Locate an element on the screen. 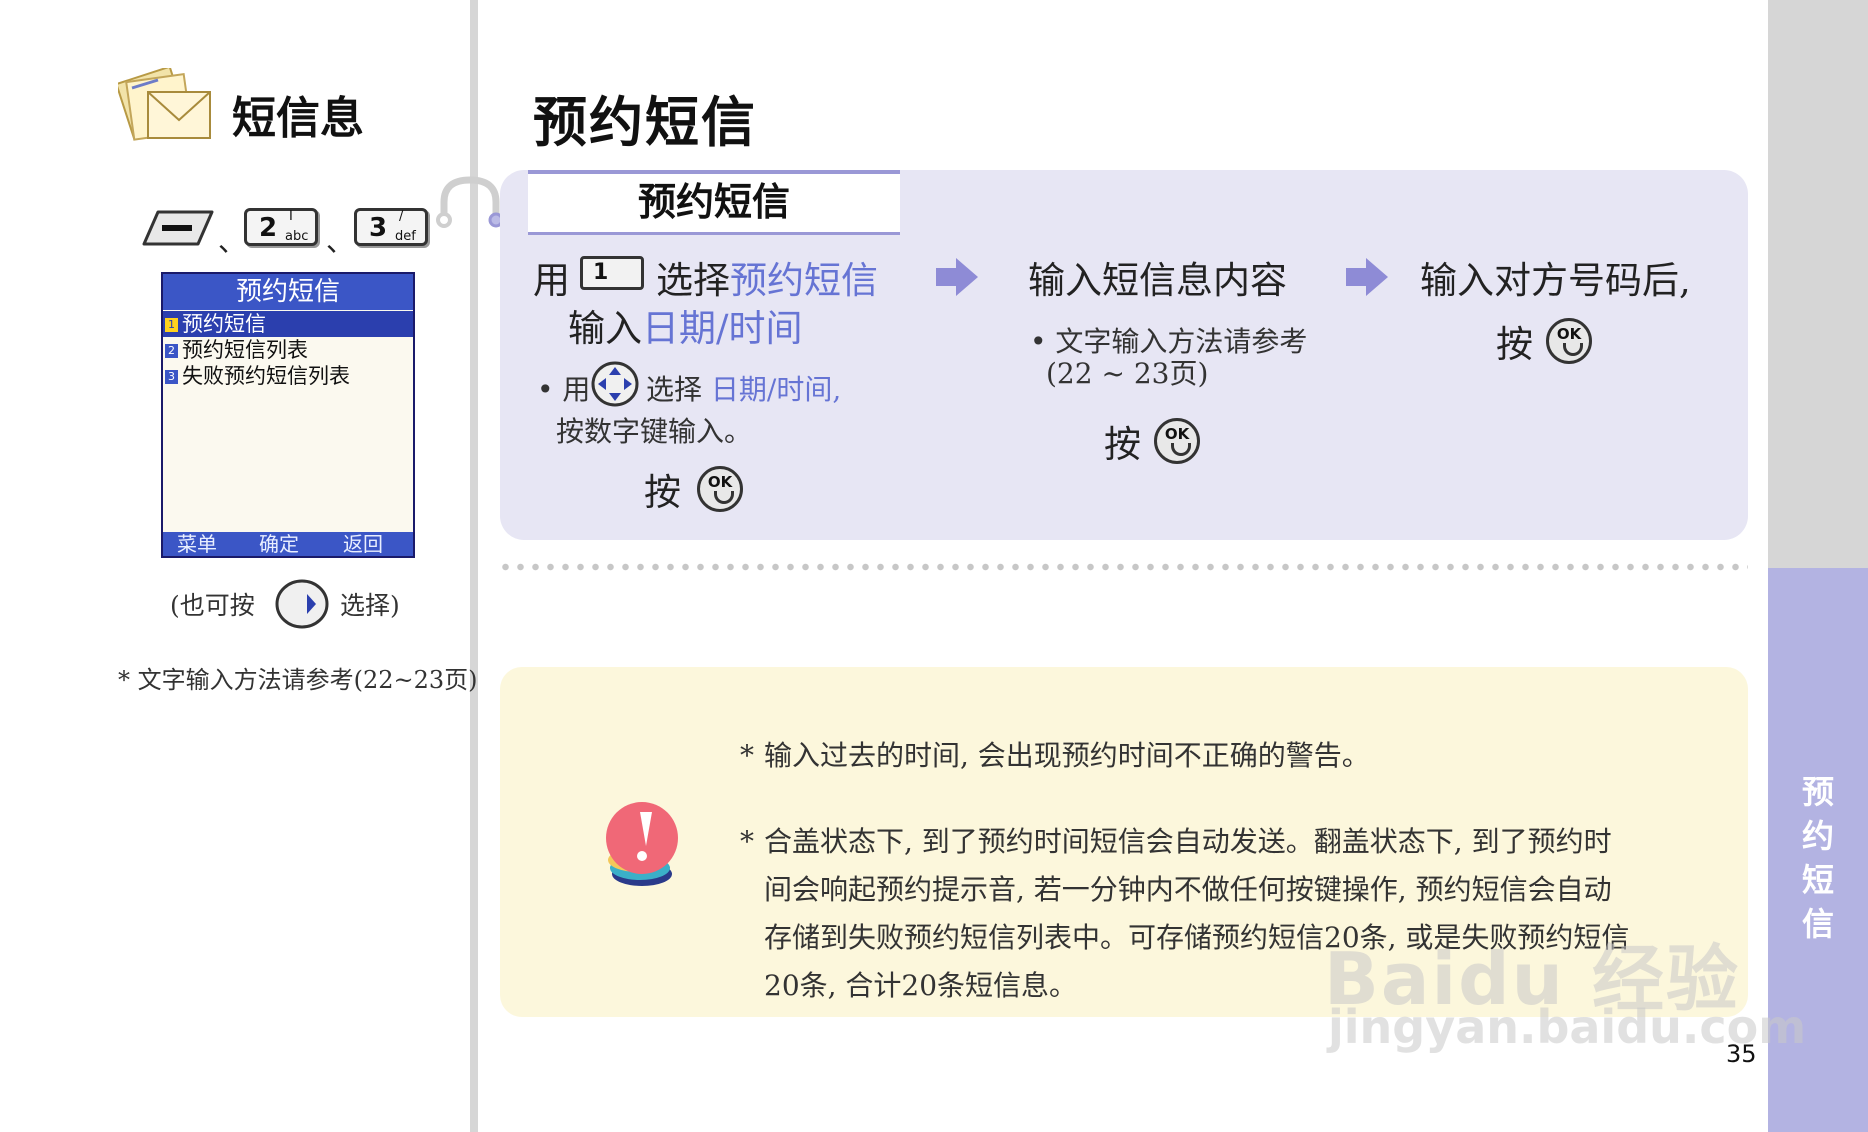 The image size is (1868, 1132). side-chapter-tab-label: 预 约 短 信 is located at coordinates (1817, 858).